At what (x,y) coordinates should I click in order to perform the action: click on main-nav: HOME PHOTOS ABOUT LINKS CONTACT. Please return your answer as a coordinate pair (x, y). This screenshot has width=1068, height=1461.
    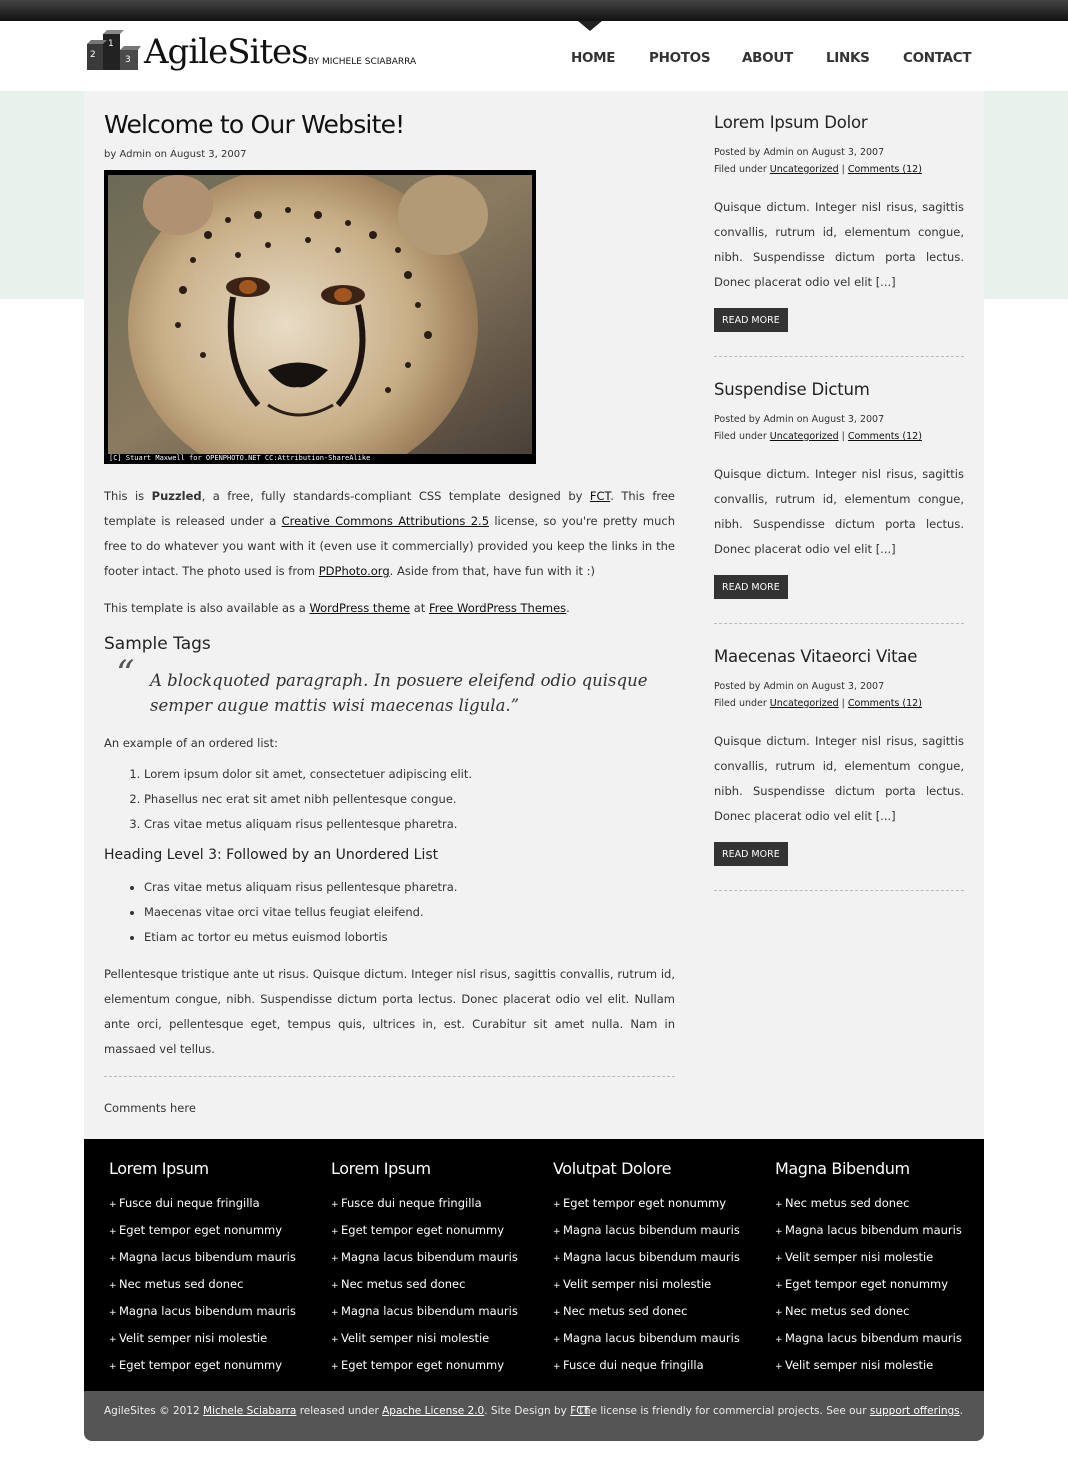
    Looking at the image, I should click on (534, 60).